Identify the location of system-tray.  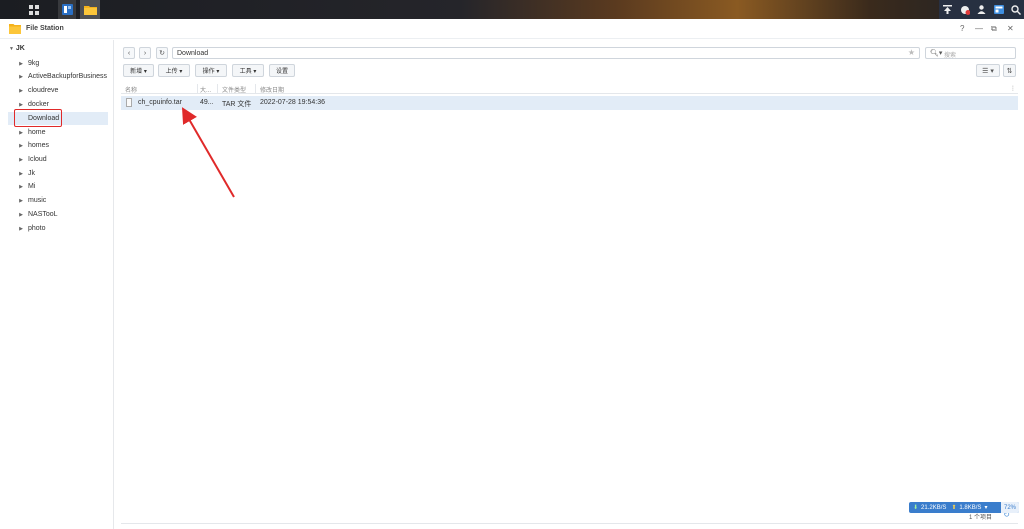
(981, 9).